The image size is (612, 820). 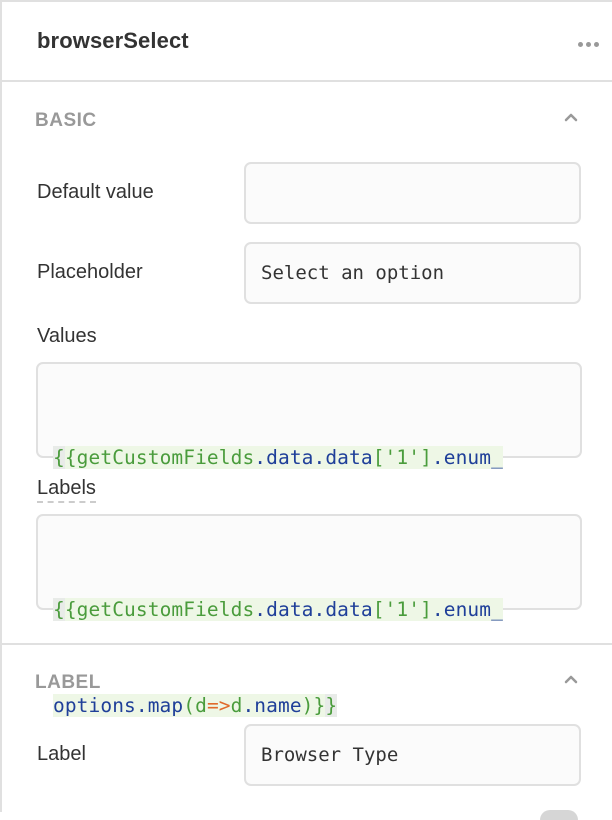 I want to click on label-field-label: Label, so click(x=61, y=754).